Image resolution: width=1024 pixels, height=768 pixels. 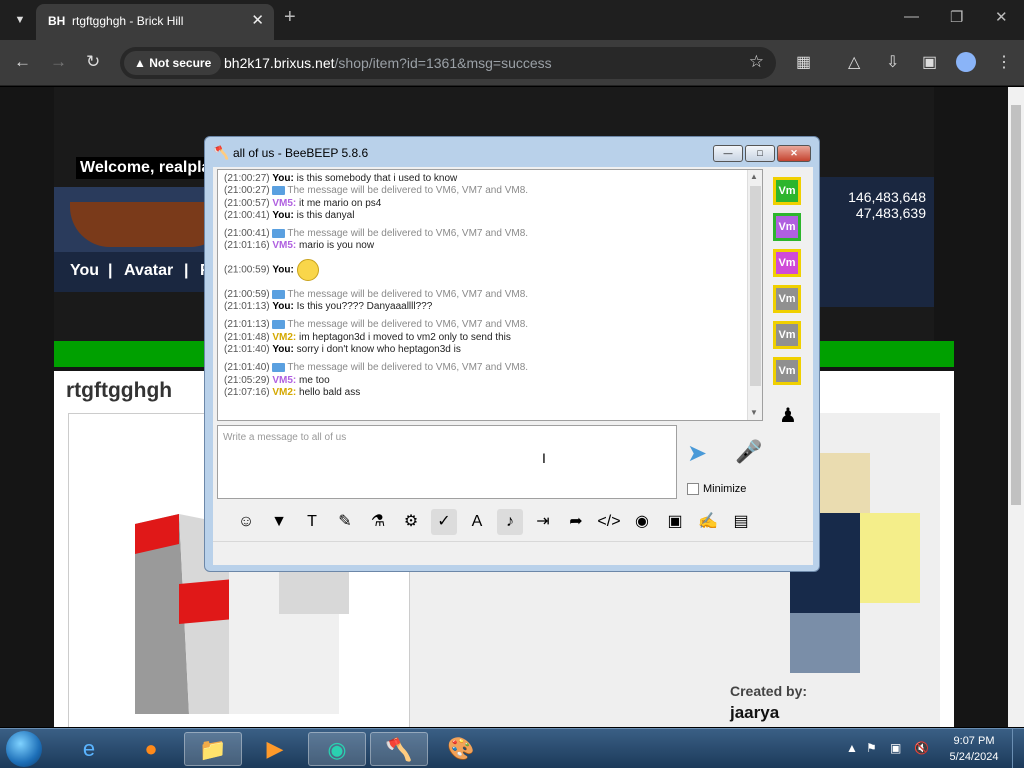 I want to click on window-restore-button: ❐, so click(x=956, y=17).